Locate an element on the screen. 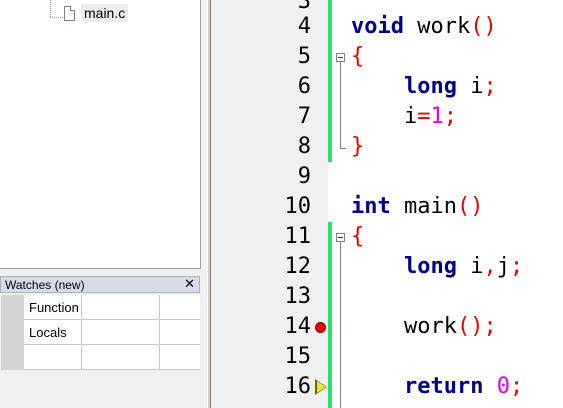 This screenshot has width=563, height=408. watch-row-locals: Locals is located at coordinates (112, 332).